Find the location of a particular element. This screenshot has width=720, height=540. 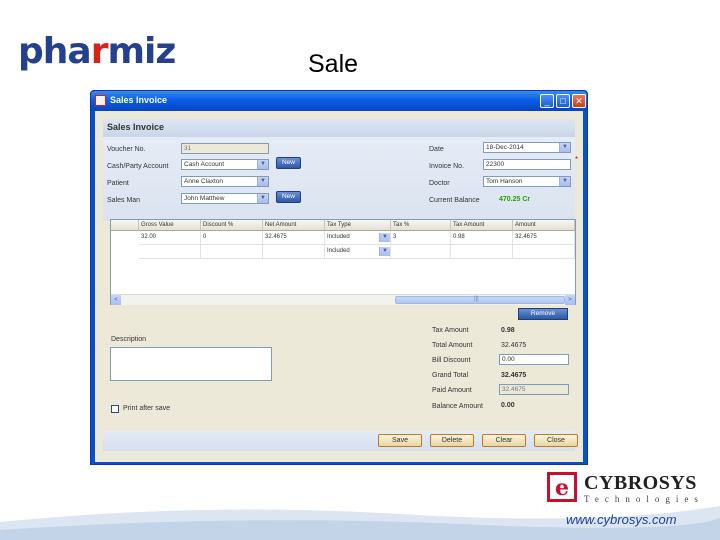

bill-discount-field: 0.00 is located at coordinates (534, 359).